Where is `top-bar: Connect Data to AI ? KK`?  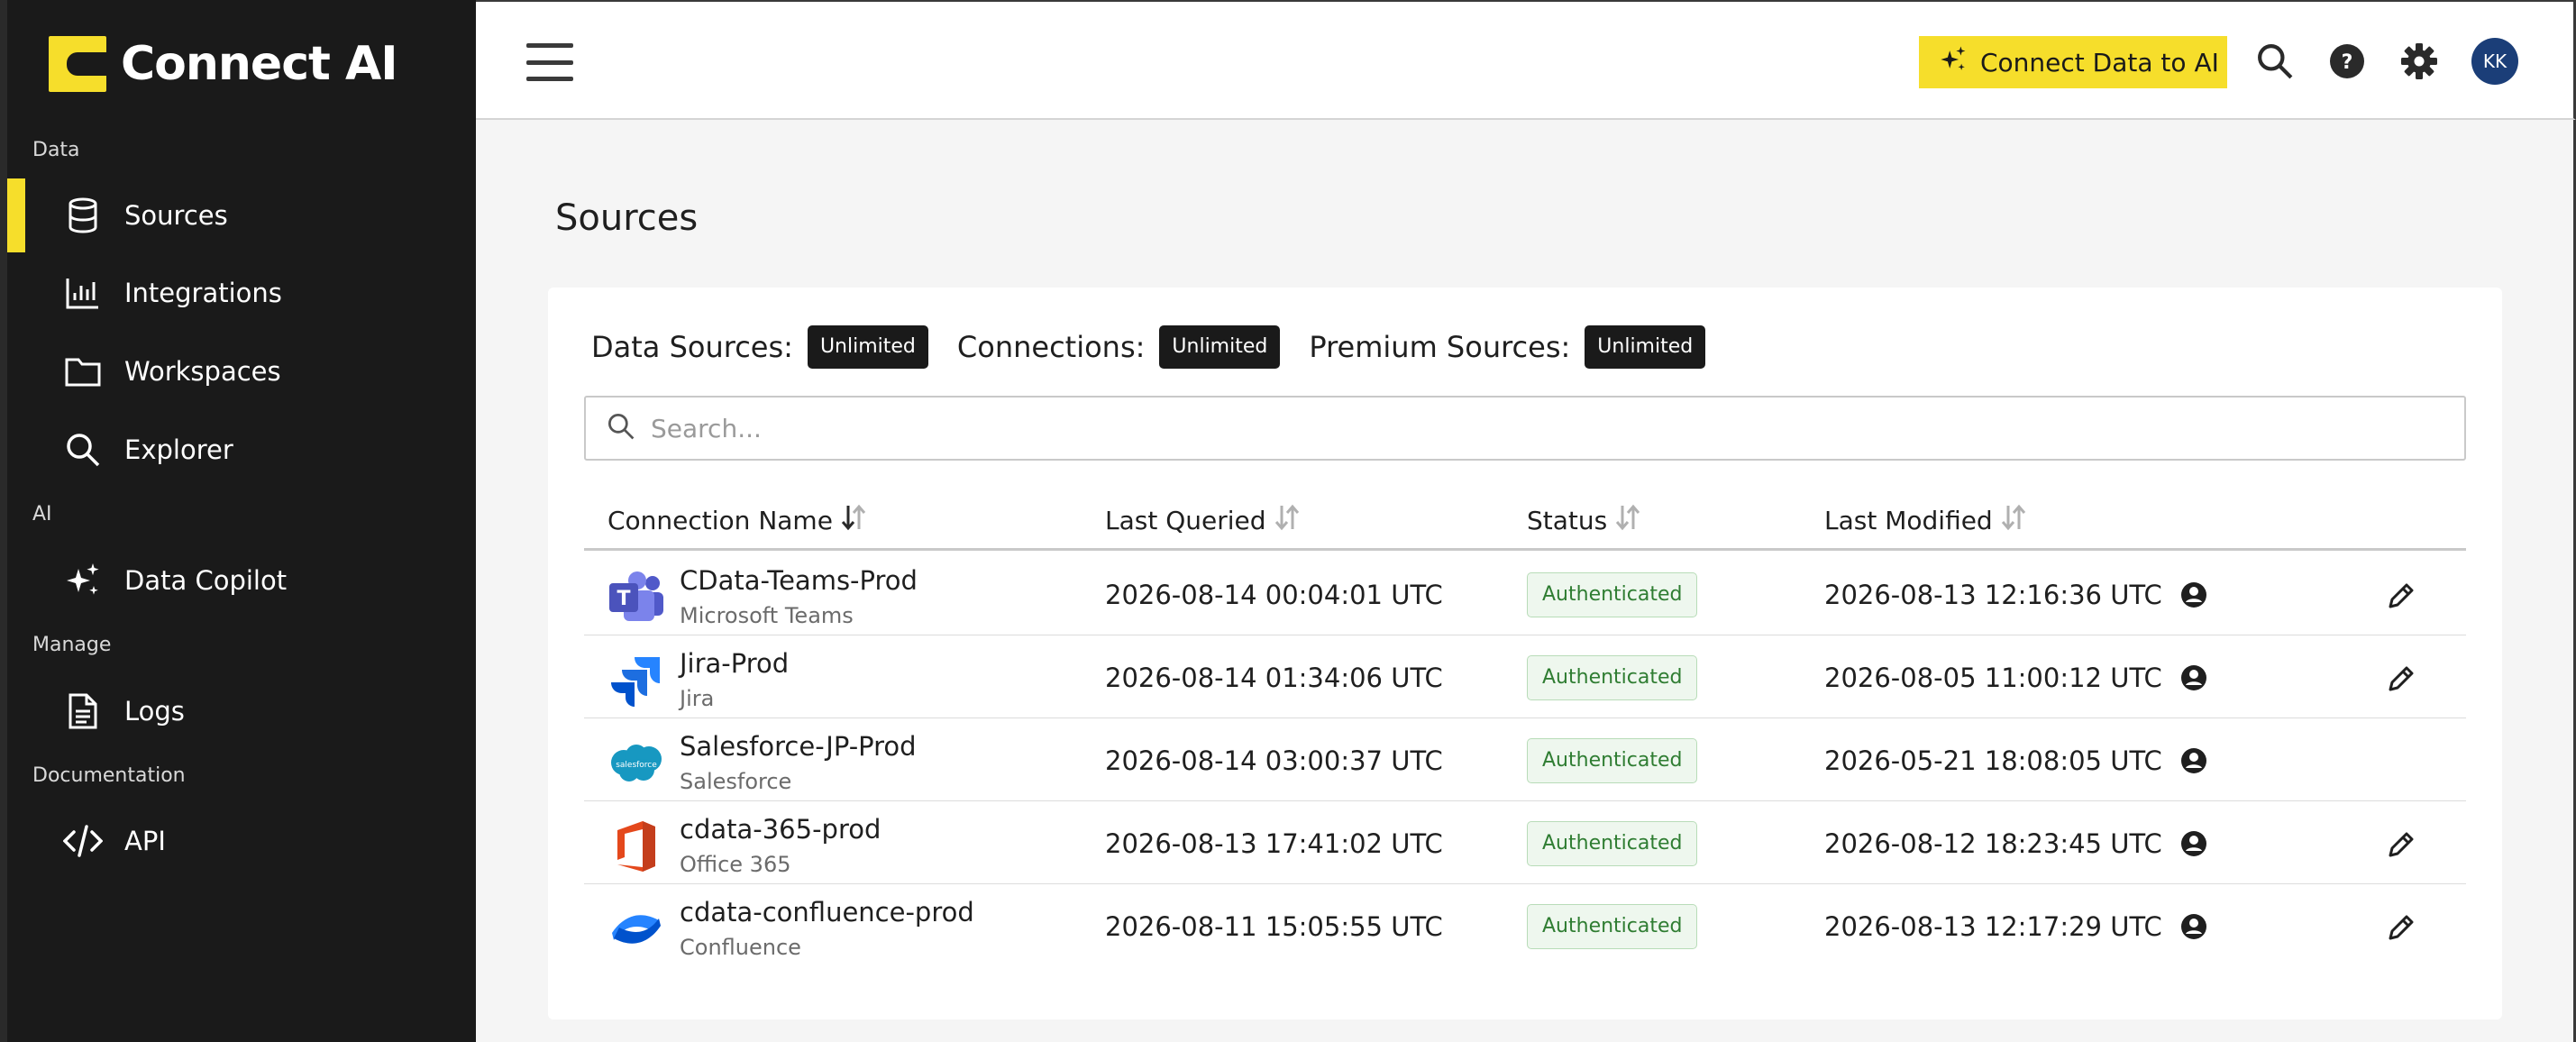
top-bar: Connect Data to AI ? KK is located at coordinates (1526, 60).